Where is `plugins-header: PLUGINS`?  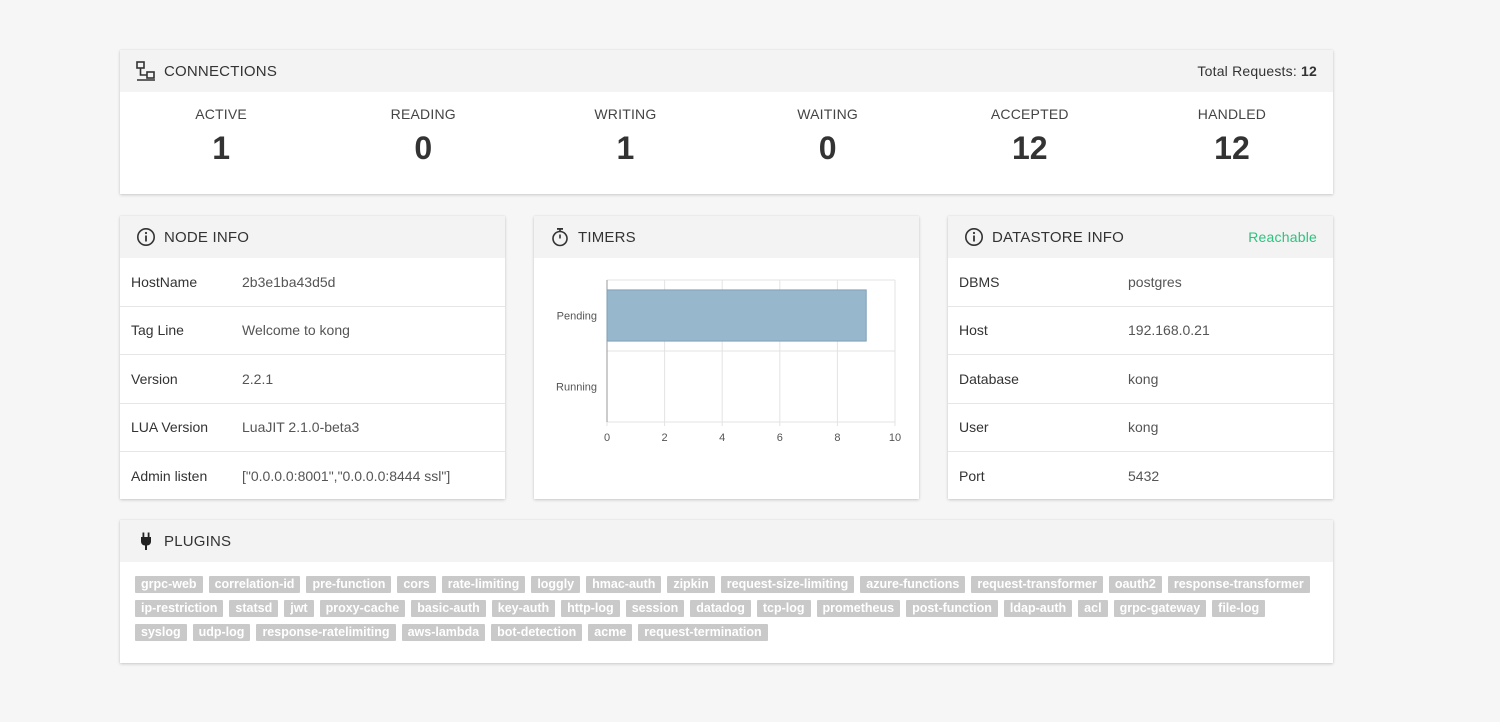 plugins-header: PLUGINS is located at coordinates (726, 541).